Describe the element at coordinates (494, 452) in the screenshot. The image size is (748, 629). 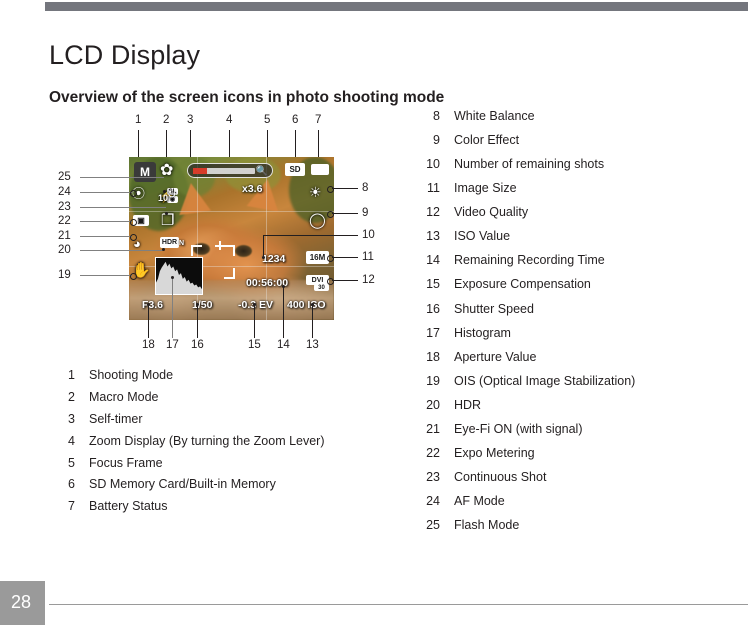
I see `legend-right-label: Expo Metering` at that location.